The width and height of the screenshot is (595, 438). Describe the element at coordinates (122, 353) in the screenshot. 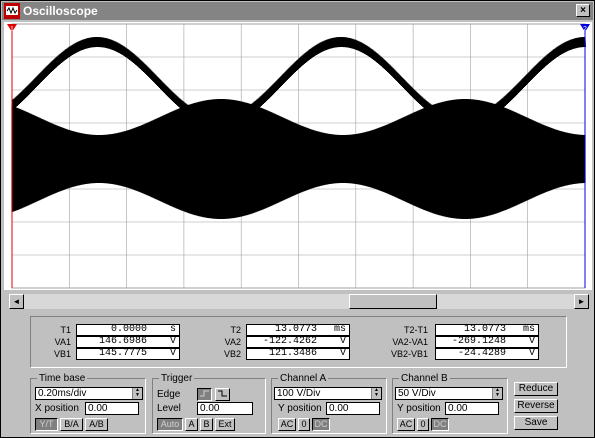

I see `readout-value: 145.7775` at that location.